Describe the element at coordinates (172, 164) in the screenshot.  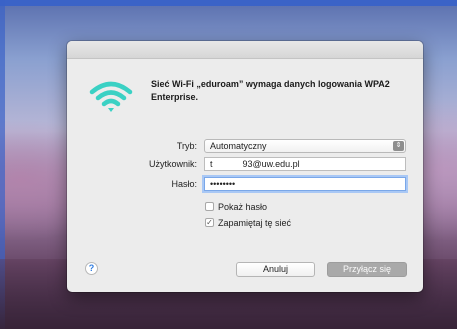
I see `username-label: Użytkownik:` at that location.